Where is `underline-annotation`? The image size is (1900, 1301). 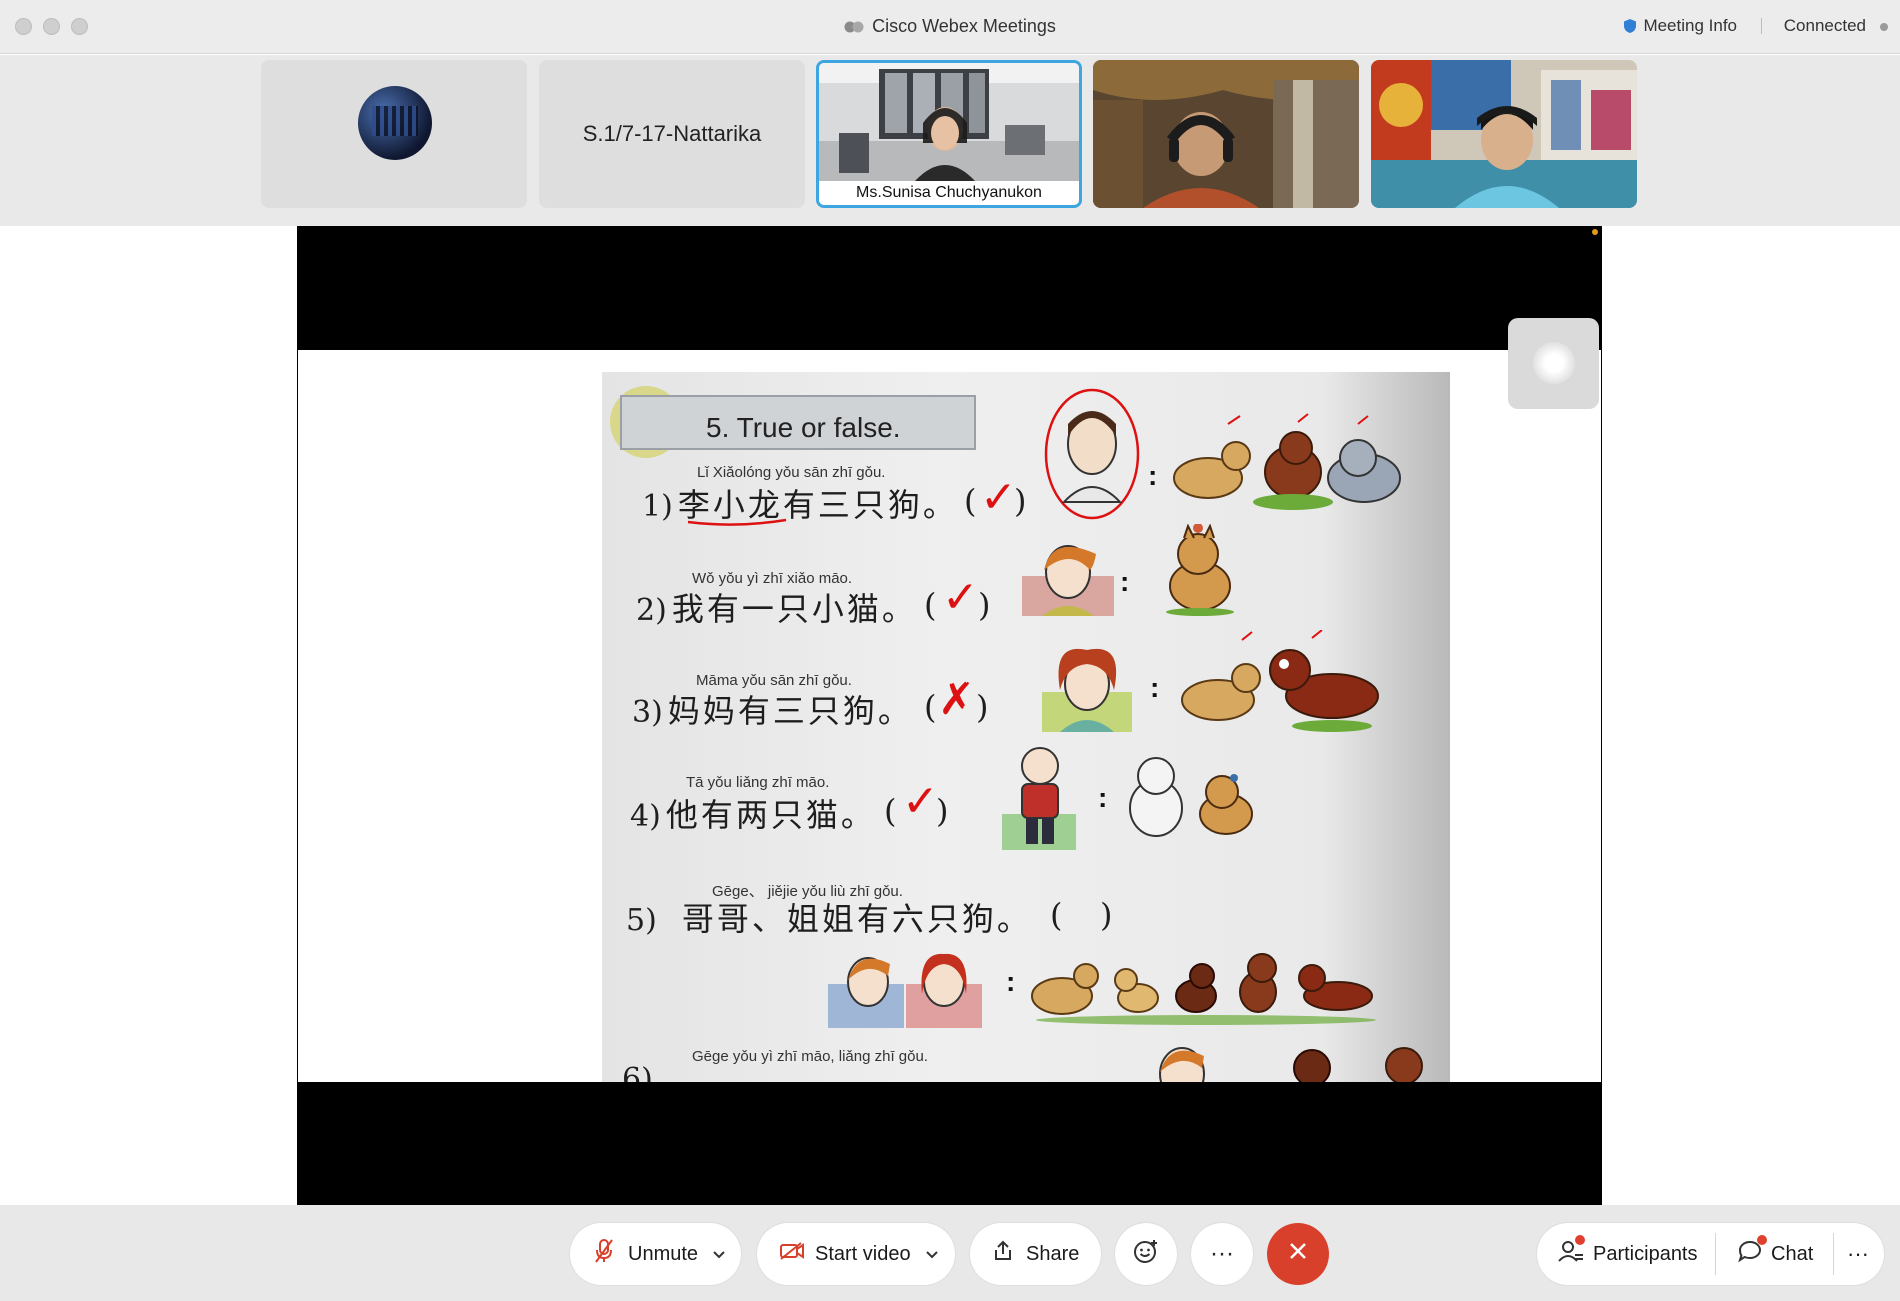
underline-annotation is located at coordinates (737, 522).